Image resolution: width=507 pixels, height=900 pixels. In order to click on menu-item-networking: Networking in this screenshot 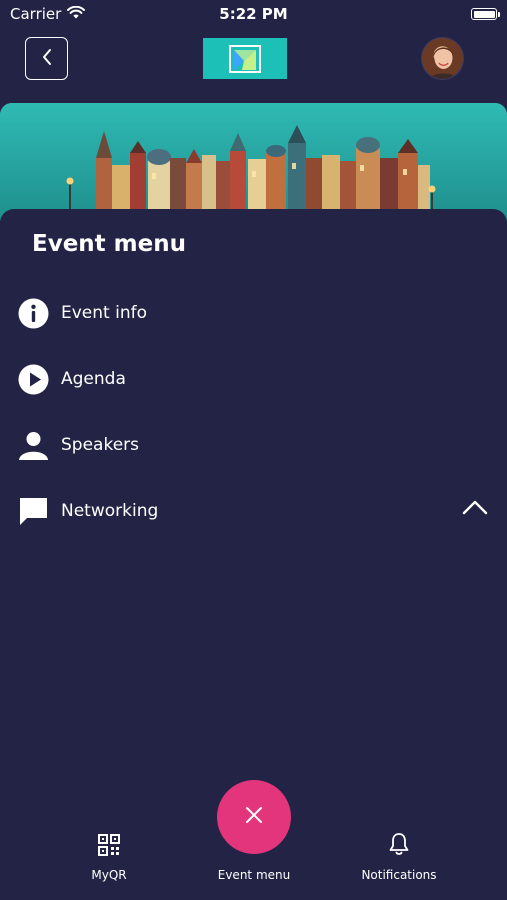, I will do `click(254, 511)`.